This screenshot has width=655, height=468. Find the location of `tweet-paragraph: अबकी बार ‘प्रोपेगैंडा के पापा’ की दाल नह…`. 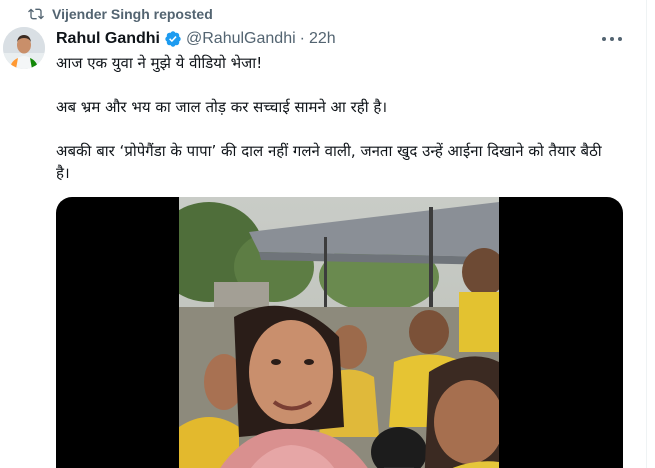

tweet-paragraph: अबकी बार ‘प्रोपेगैंडा के पापा’ की दाल नह… is located at coordinates (329, 162).